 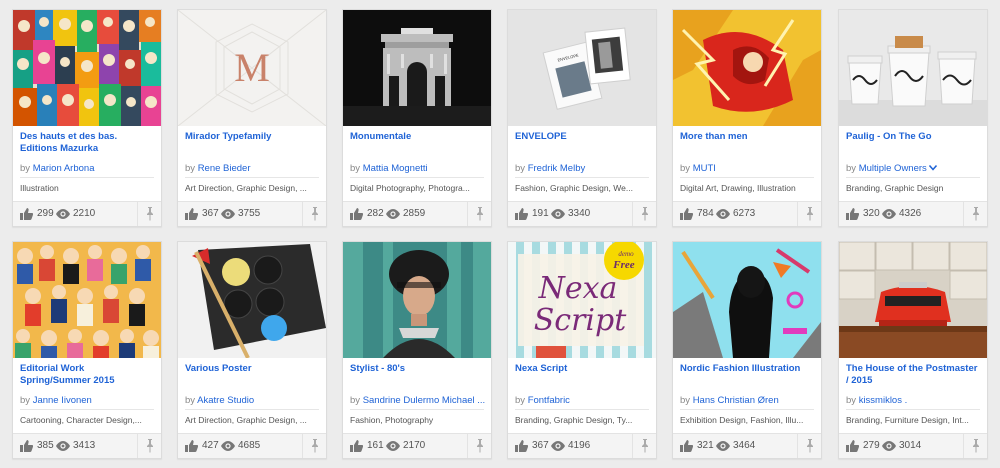 I want to click on owner-link: Fredrik Melby, so click(x=557, y=168).